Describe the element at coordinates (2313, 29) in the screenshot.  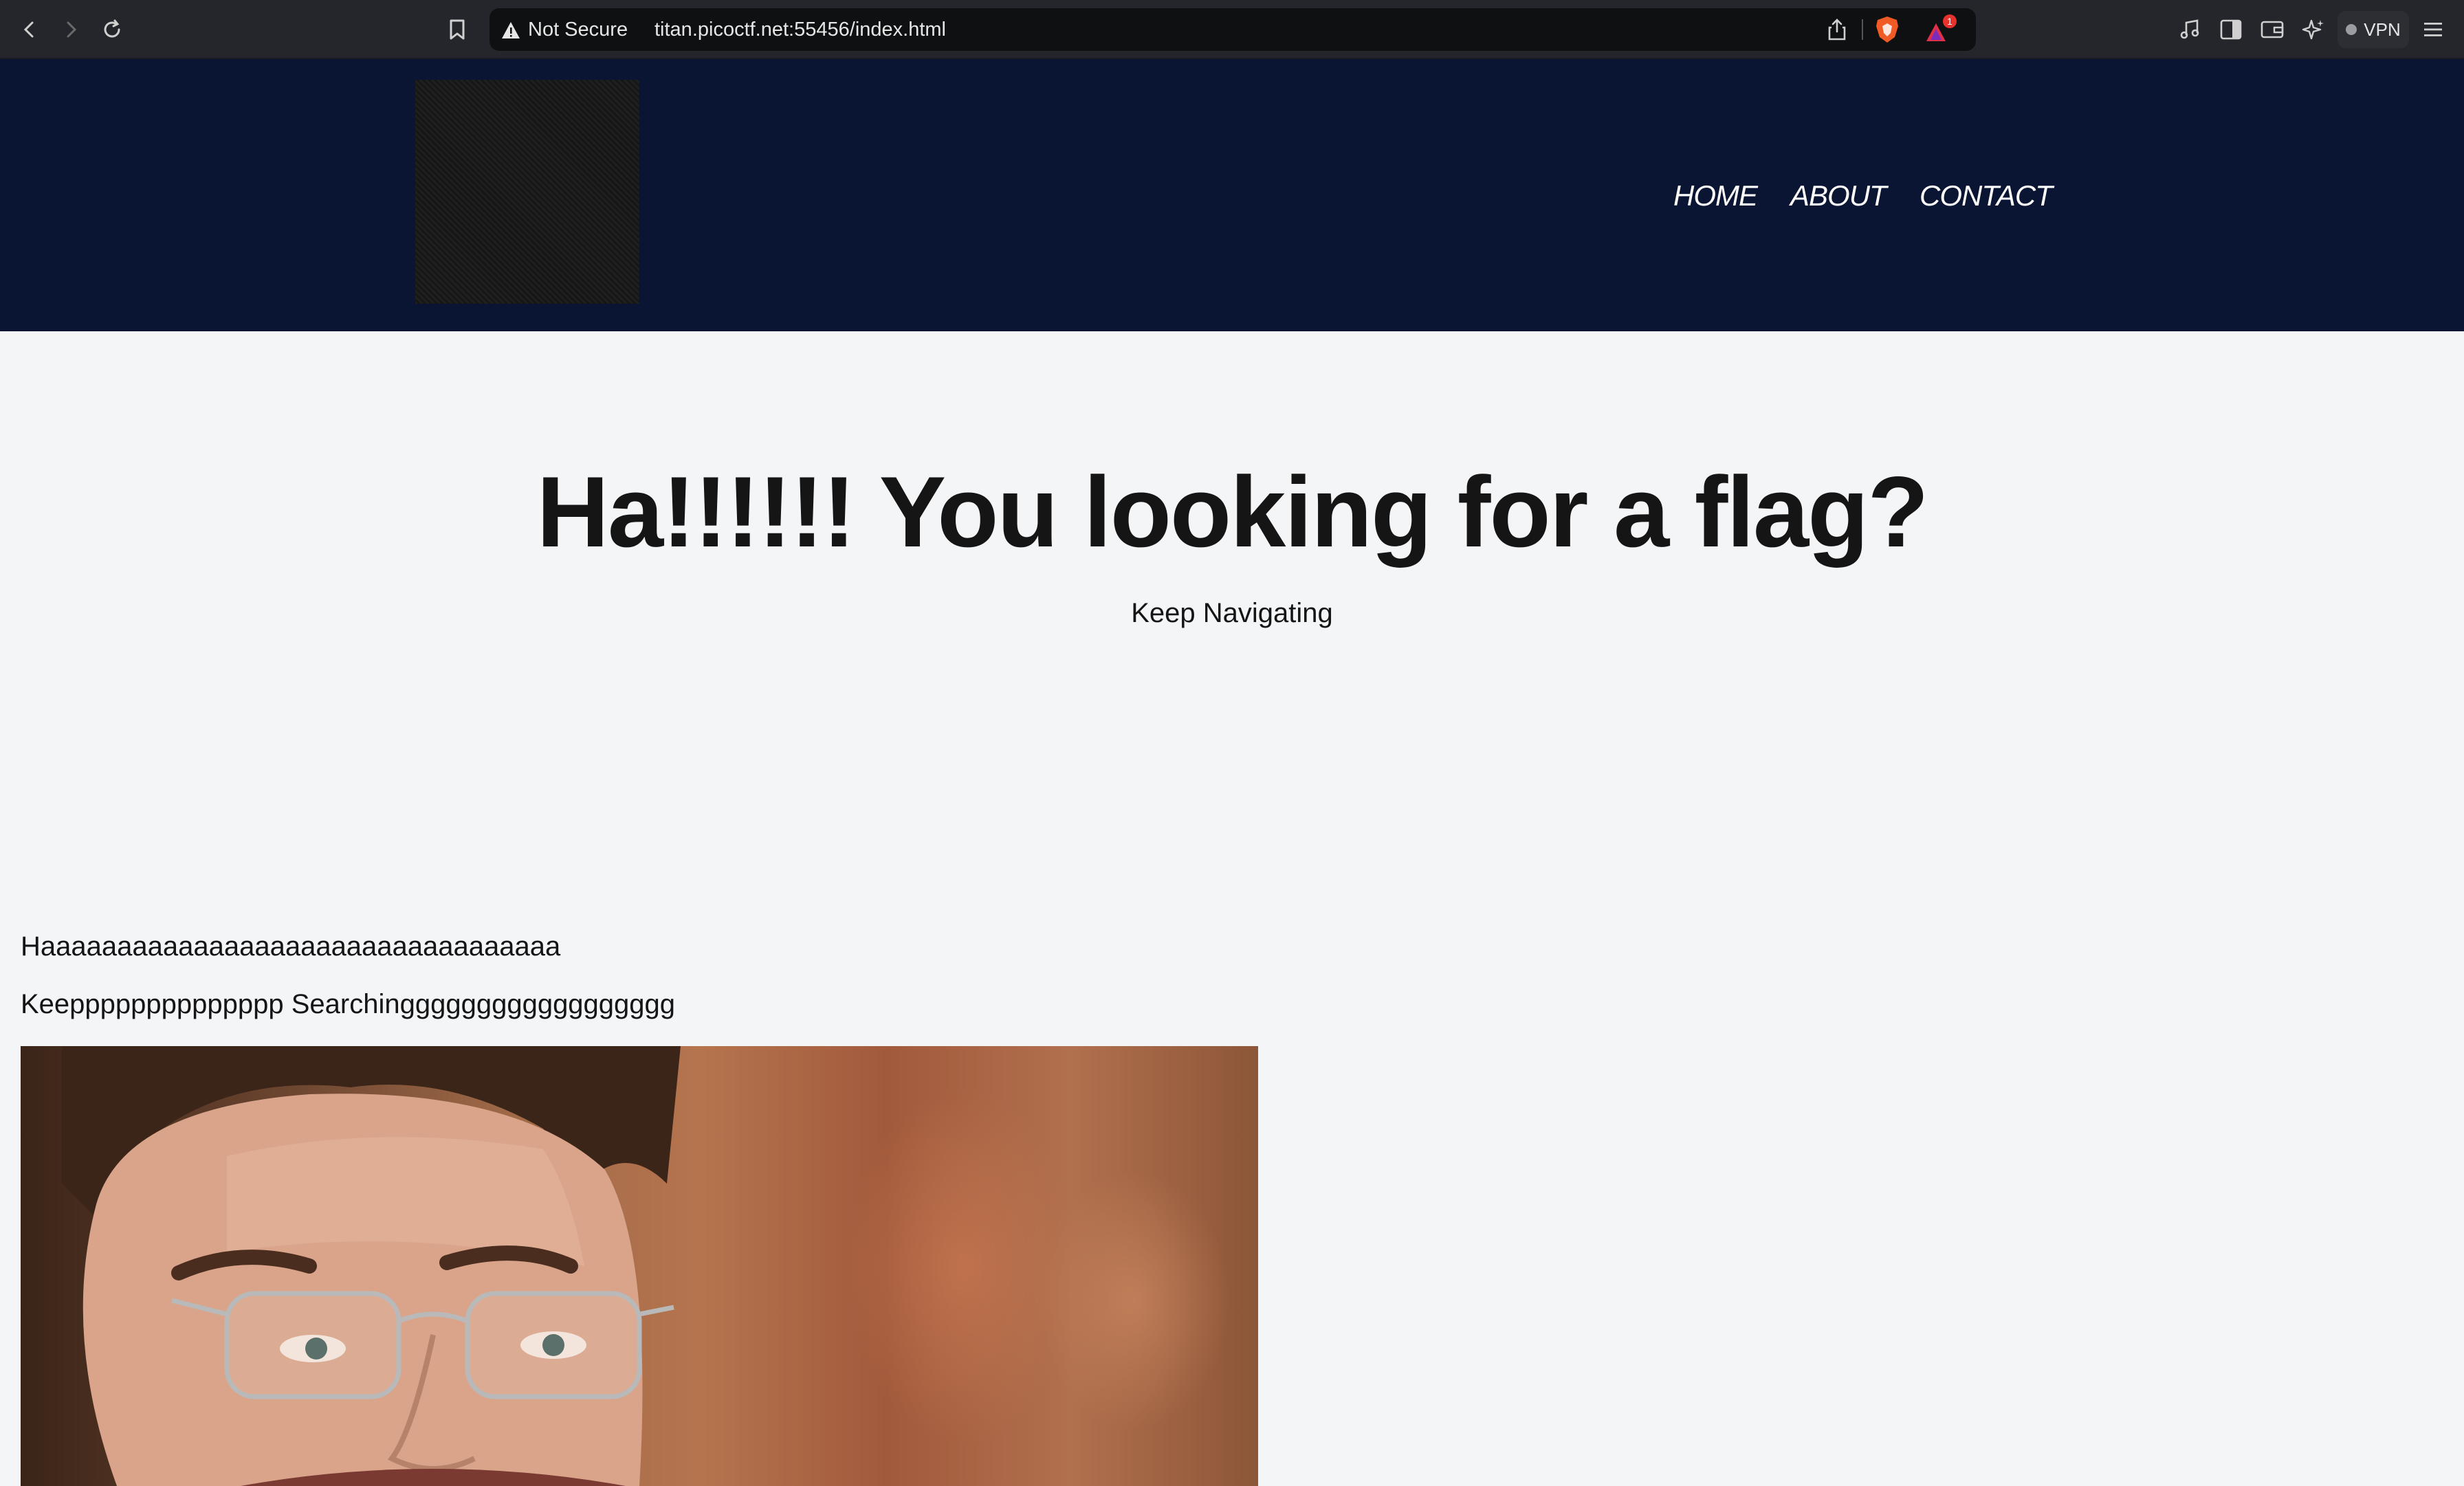
I see `leo-ai-icon` at that location.